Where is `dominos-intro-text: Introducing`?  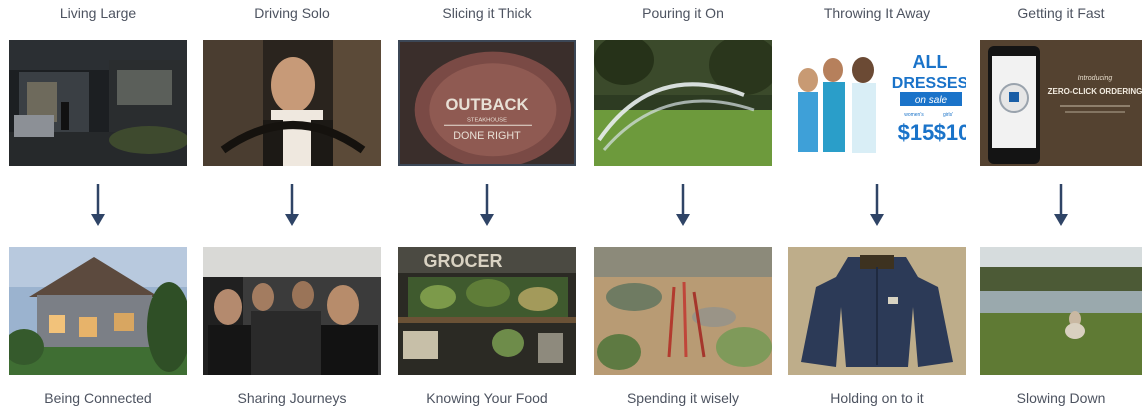
dominos-intro-text: Introducing is located at coordinates (1095, 78).